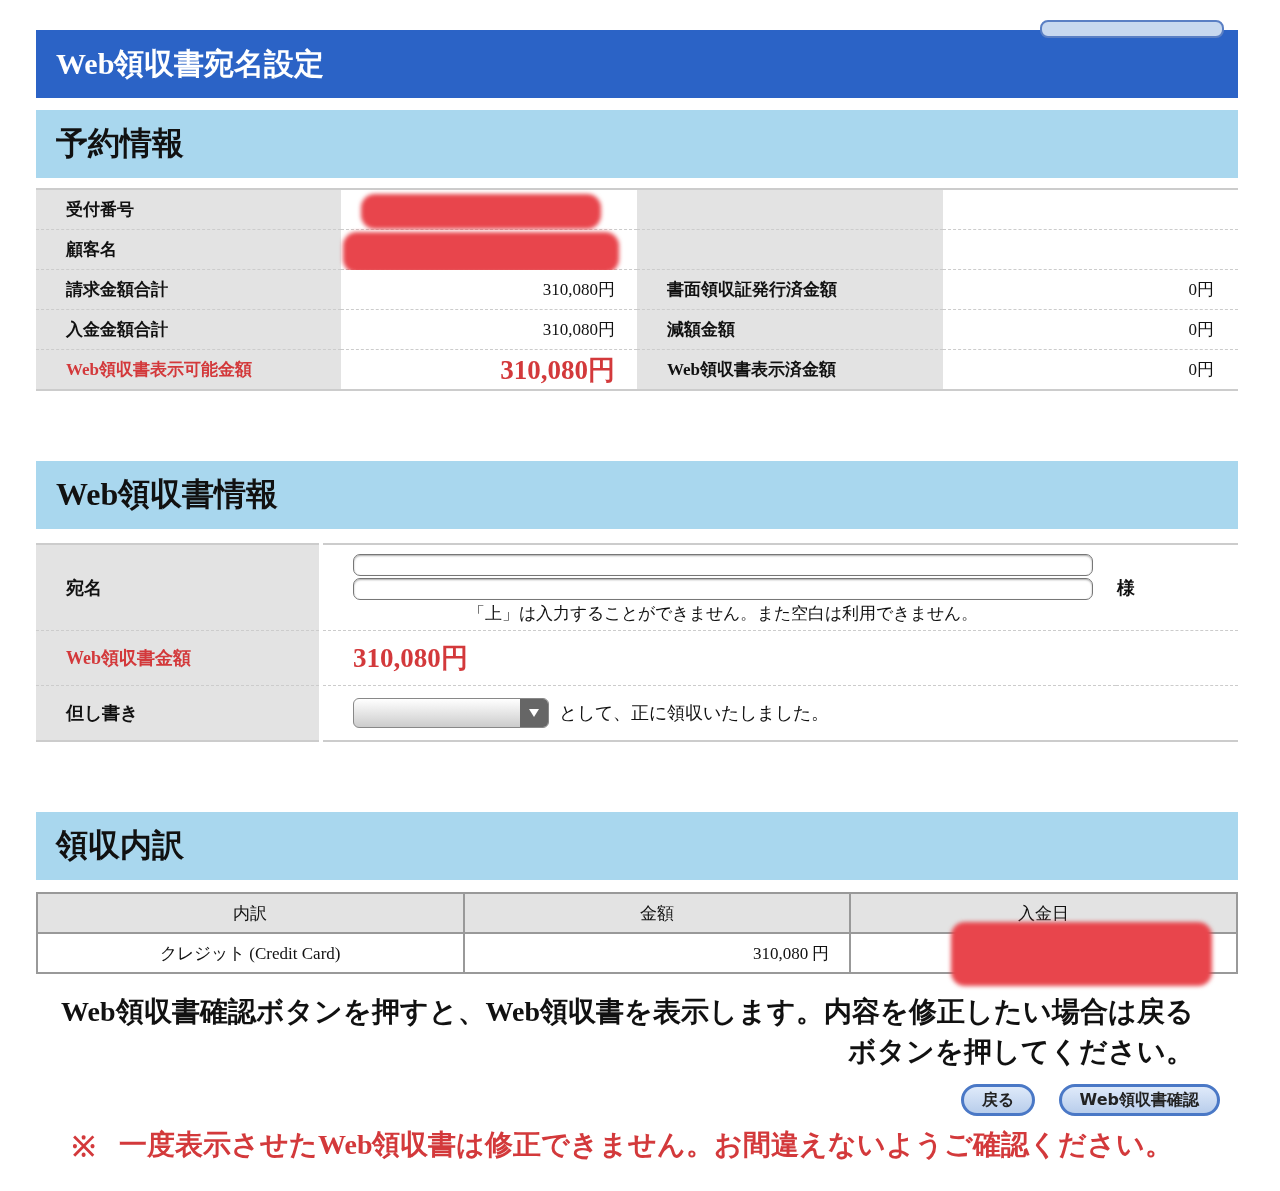 This screenshot has height=1191, width=1280. I want to click on table-cell: 310,080 円, so click(791, 953).